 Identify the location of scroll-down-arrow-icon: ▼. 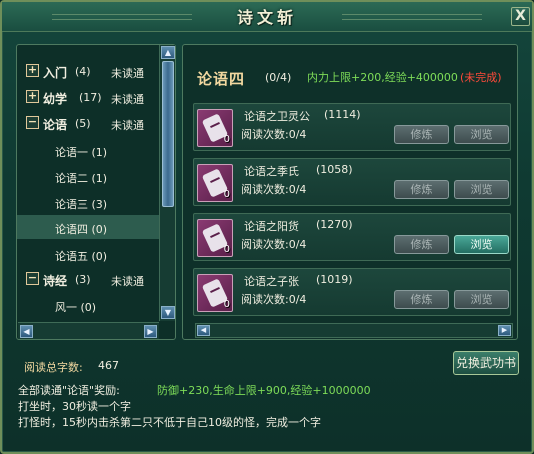
(168, 312).